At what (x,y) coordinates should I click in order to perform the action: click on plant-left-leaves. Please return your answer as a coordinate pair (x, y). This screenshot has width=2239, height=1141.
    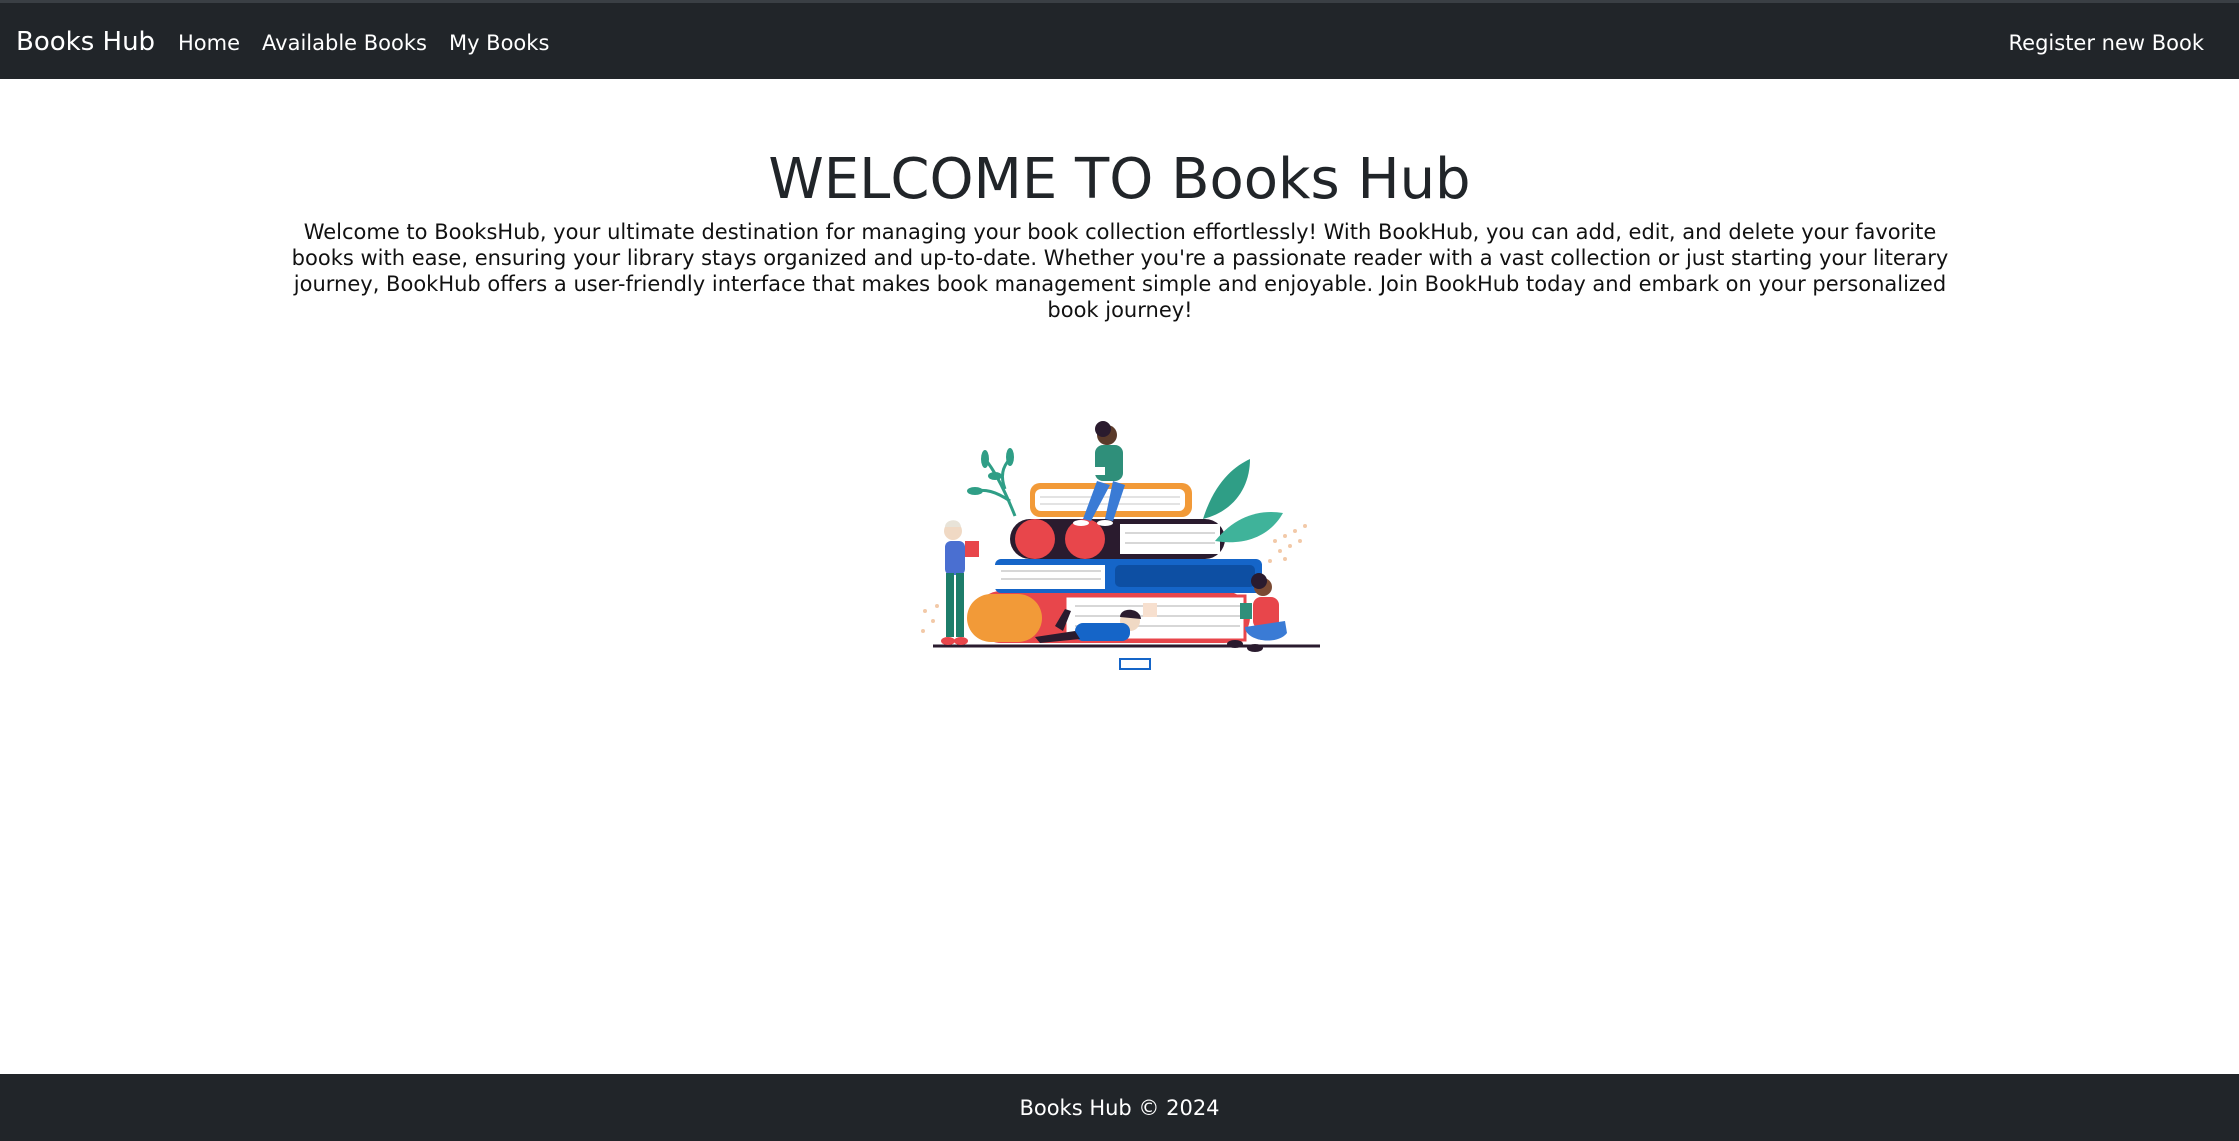
    Looking at the image, I should click on (990, 471).